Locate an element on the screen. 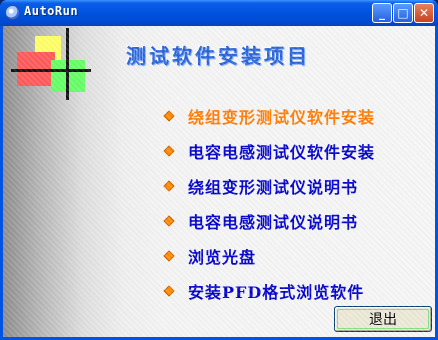 The image size is (438, 340). title-bar: AutoRun _ □ ✕ is located at coordinates (219, 13).